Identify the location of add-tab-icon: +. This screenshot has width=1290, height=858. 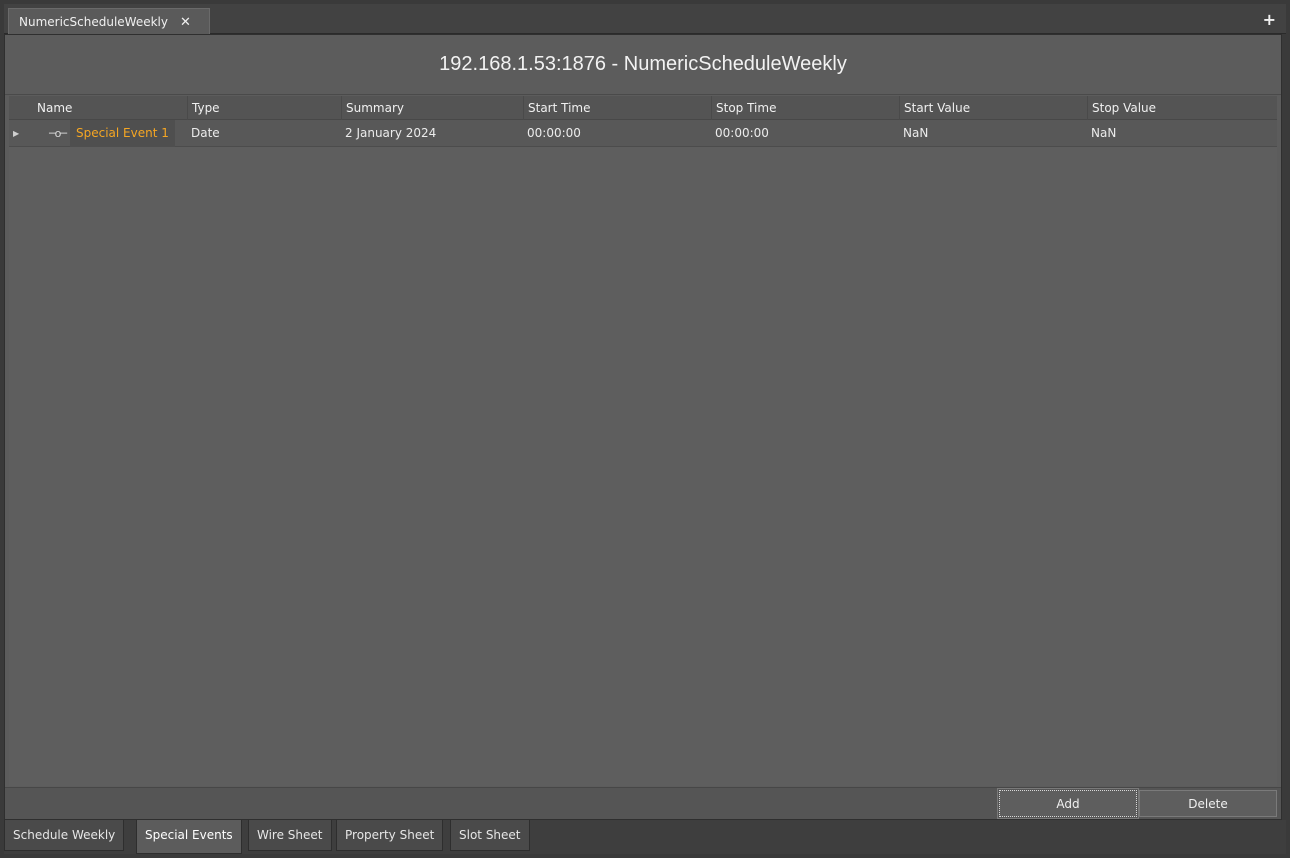
(1269, 19).